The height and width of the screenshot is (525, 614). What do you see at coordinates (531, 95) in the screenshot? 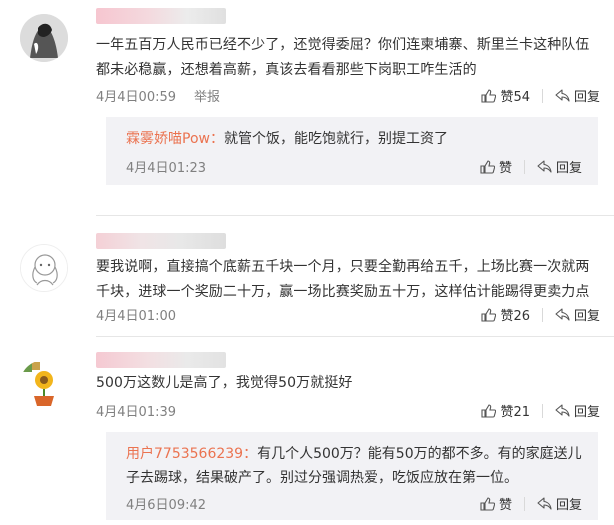
I see `comment-actions: 赞54 回复` at bounding box center [531, 95].